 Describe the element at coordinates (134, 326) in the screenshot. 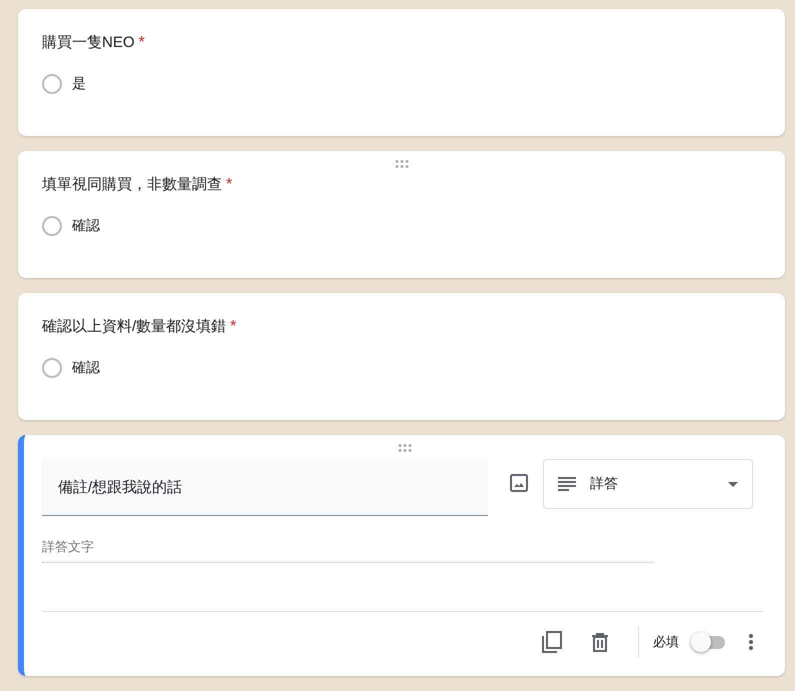

I see `question-title: 確認以上資料/數量都沒填錯` at that location.